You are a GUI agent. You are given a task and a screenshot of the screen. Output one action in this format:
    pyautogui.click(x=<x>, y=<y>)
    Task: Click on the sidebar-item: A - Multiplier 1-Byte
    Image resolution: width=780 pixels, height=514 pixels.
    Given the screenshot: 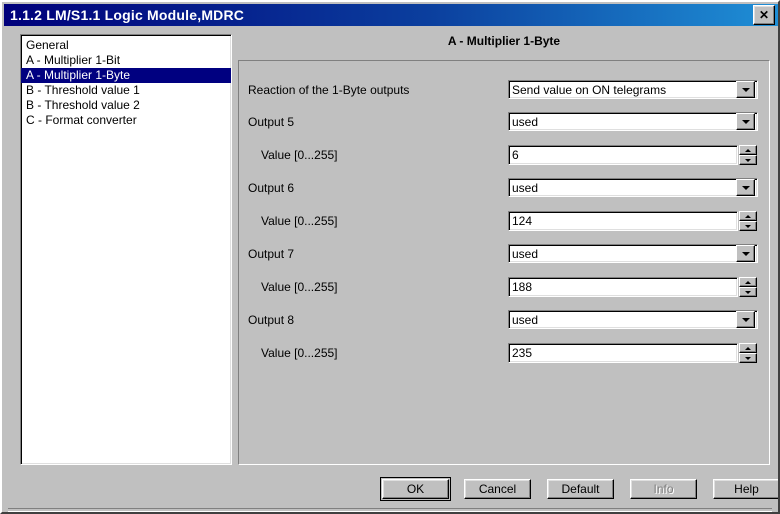 What is the action you would take?
    pyautogui.click(x=126, y=75)
    